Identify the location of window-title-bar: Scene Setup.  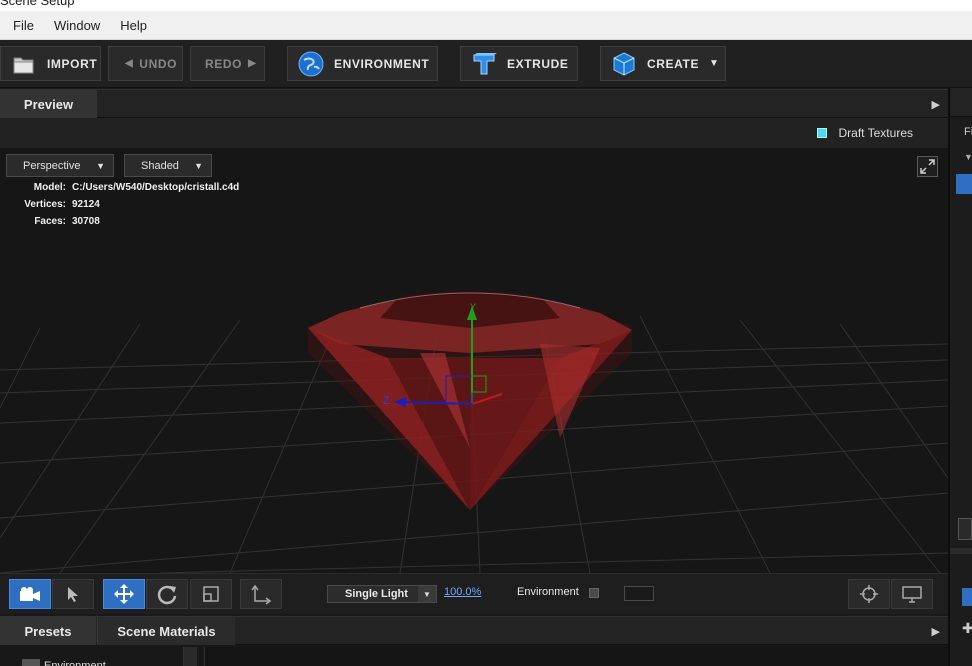
(486, 5).